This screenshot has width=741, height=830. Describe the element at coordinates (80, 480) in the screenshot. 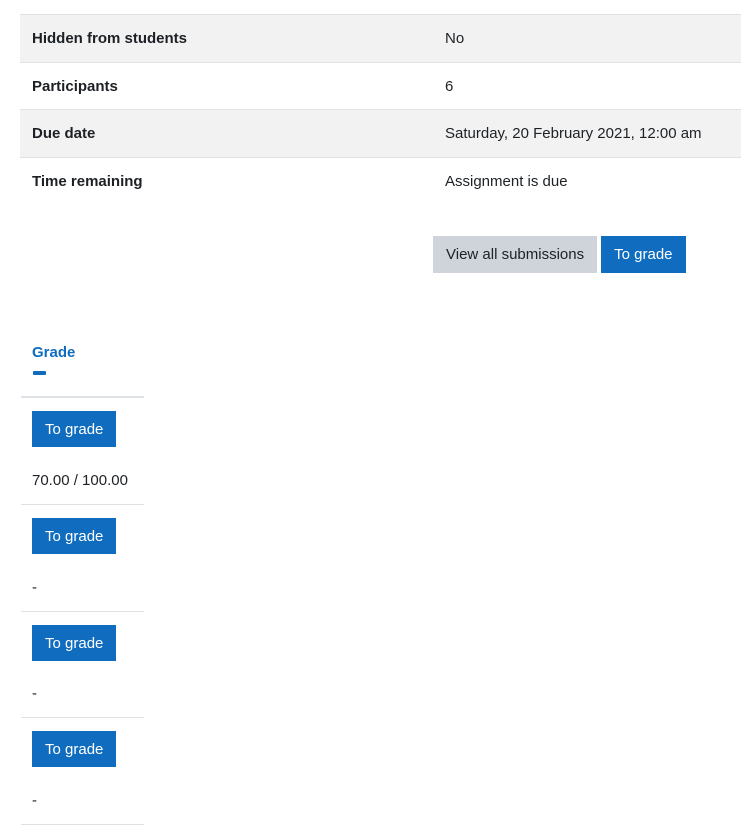

I see `grade-value: 70.00 / 100.00` at that location.